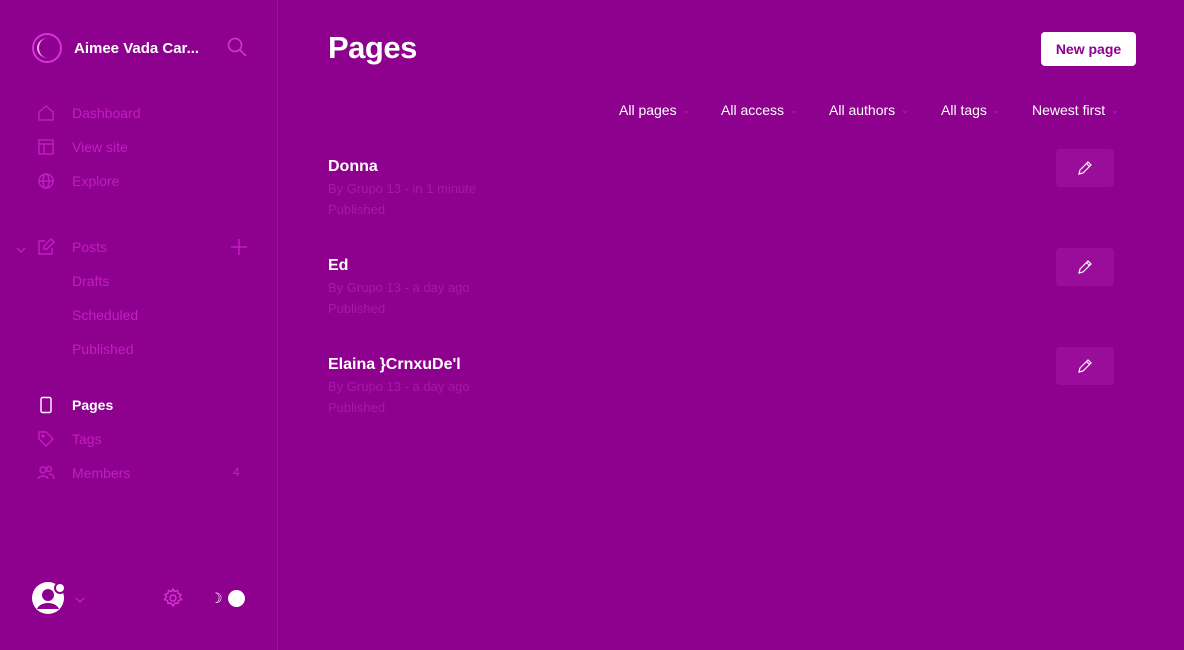 This screenshot has height=650, width=1184. I want to click on filter-sort: Newest first ⌄, so click(1075, 110).